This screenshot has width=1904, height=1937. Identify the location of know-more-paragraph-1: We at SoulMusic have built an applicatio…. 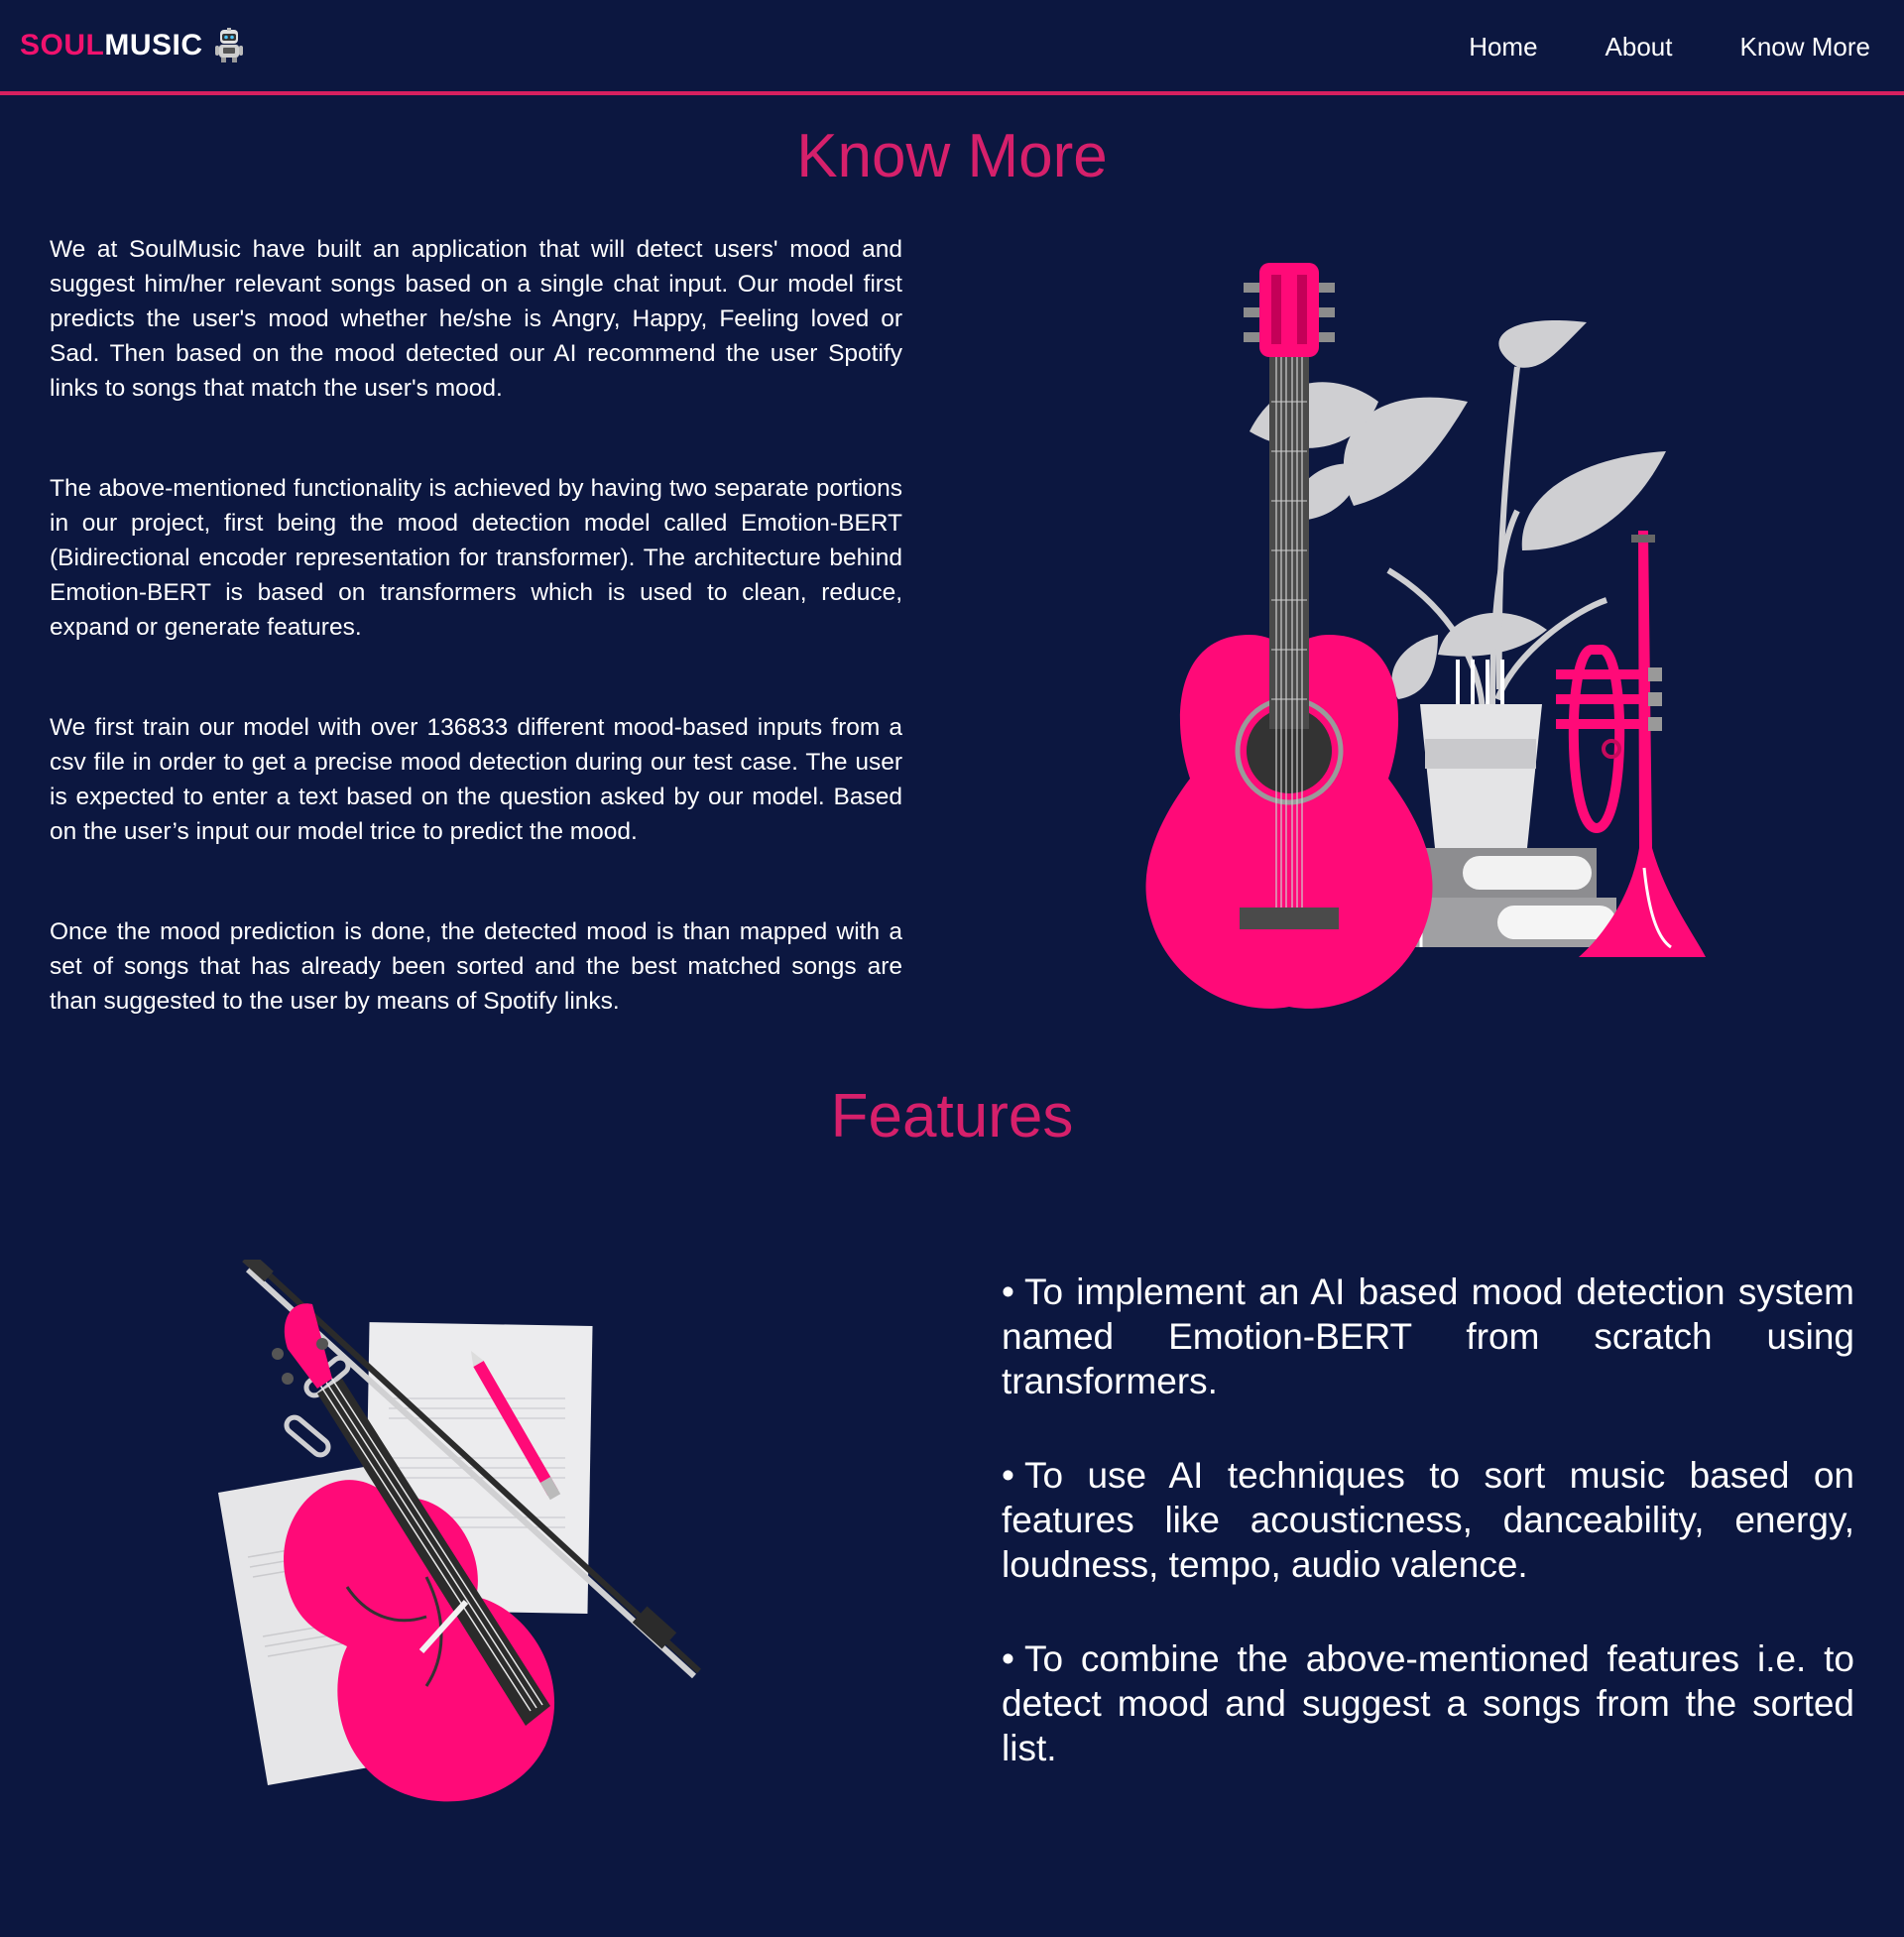
(476, 319).